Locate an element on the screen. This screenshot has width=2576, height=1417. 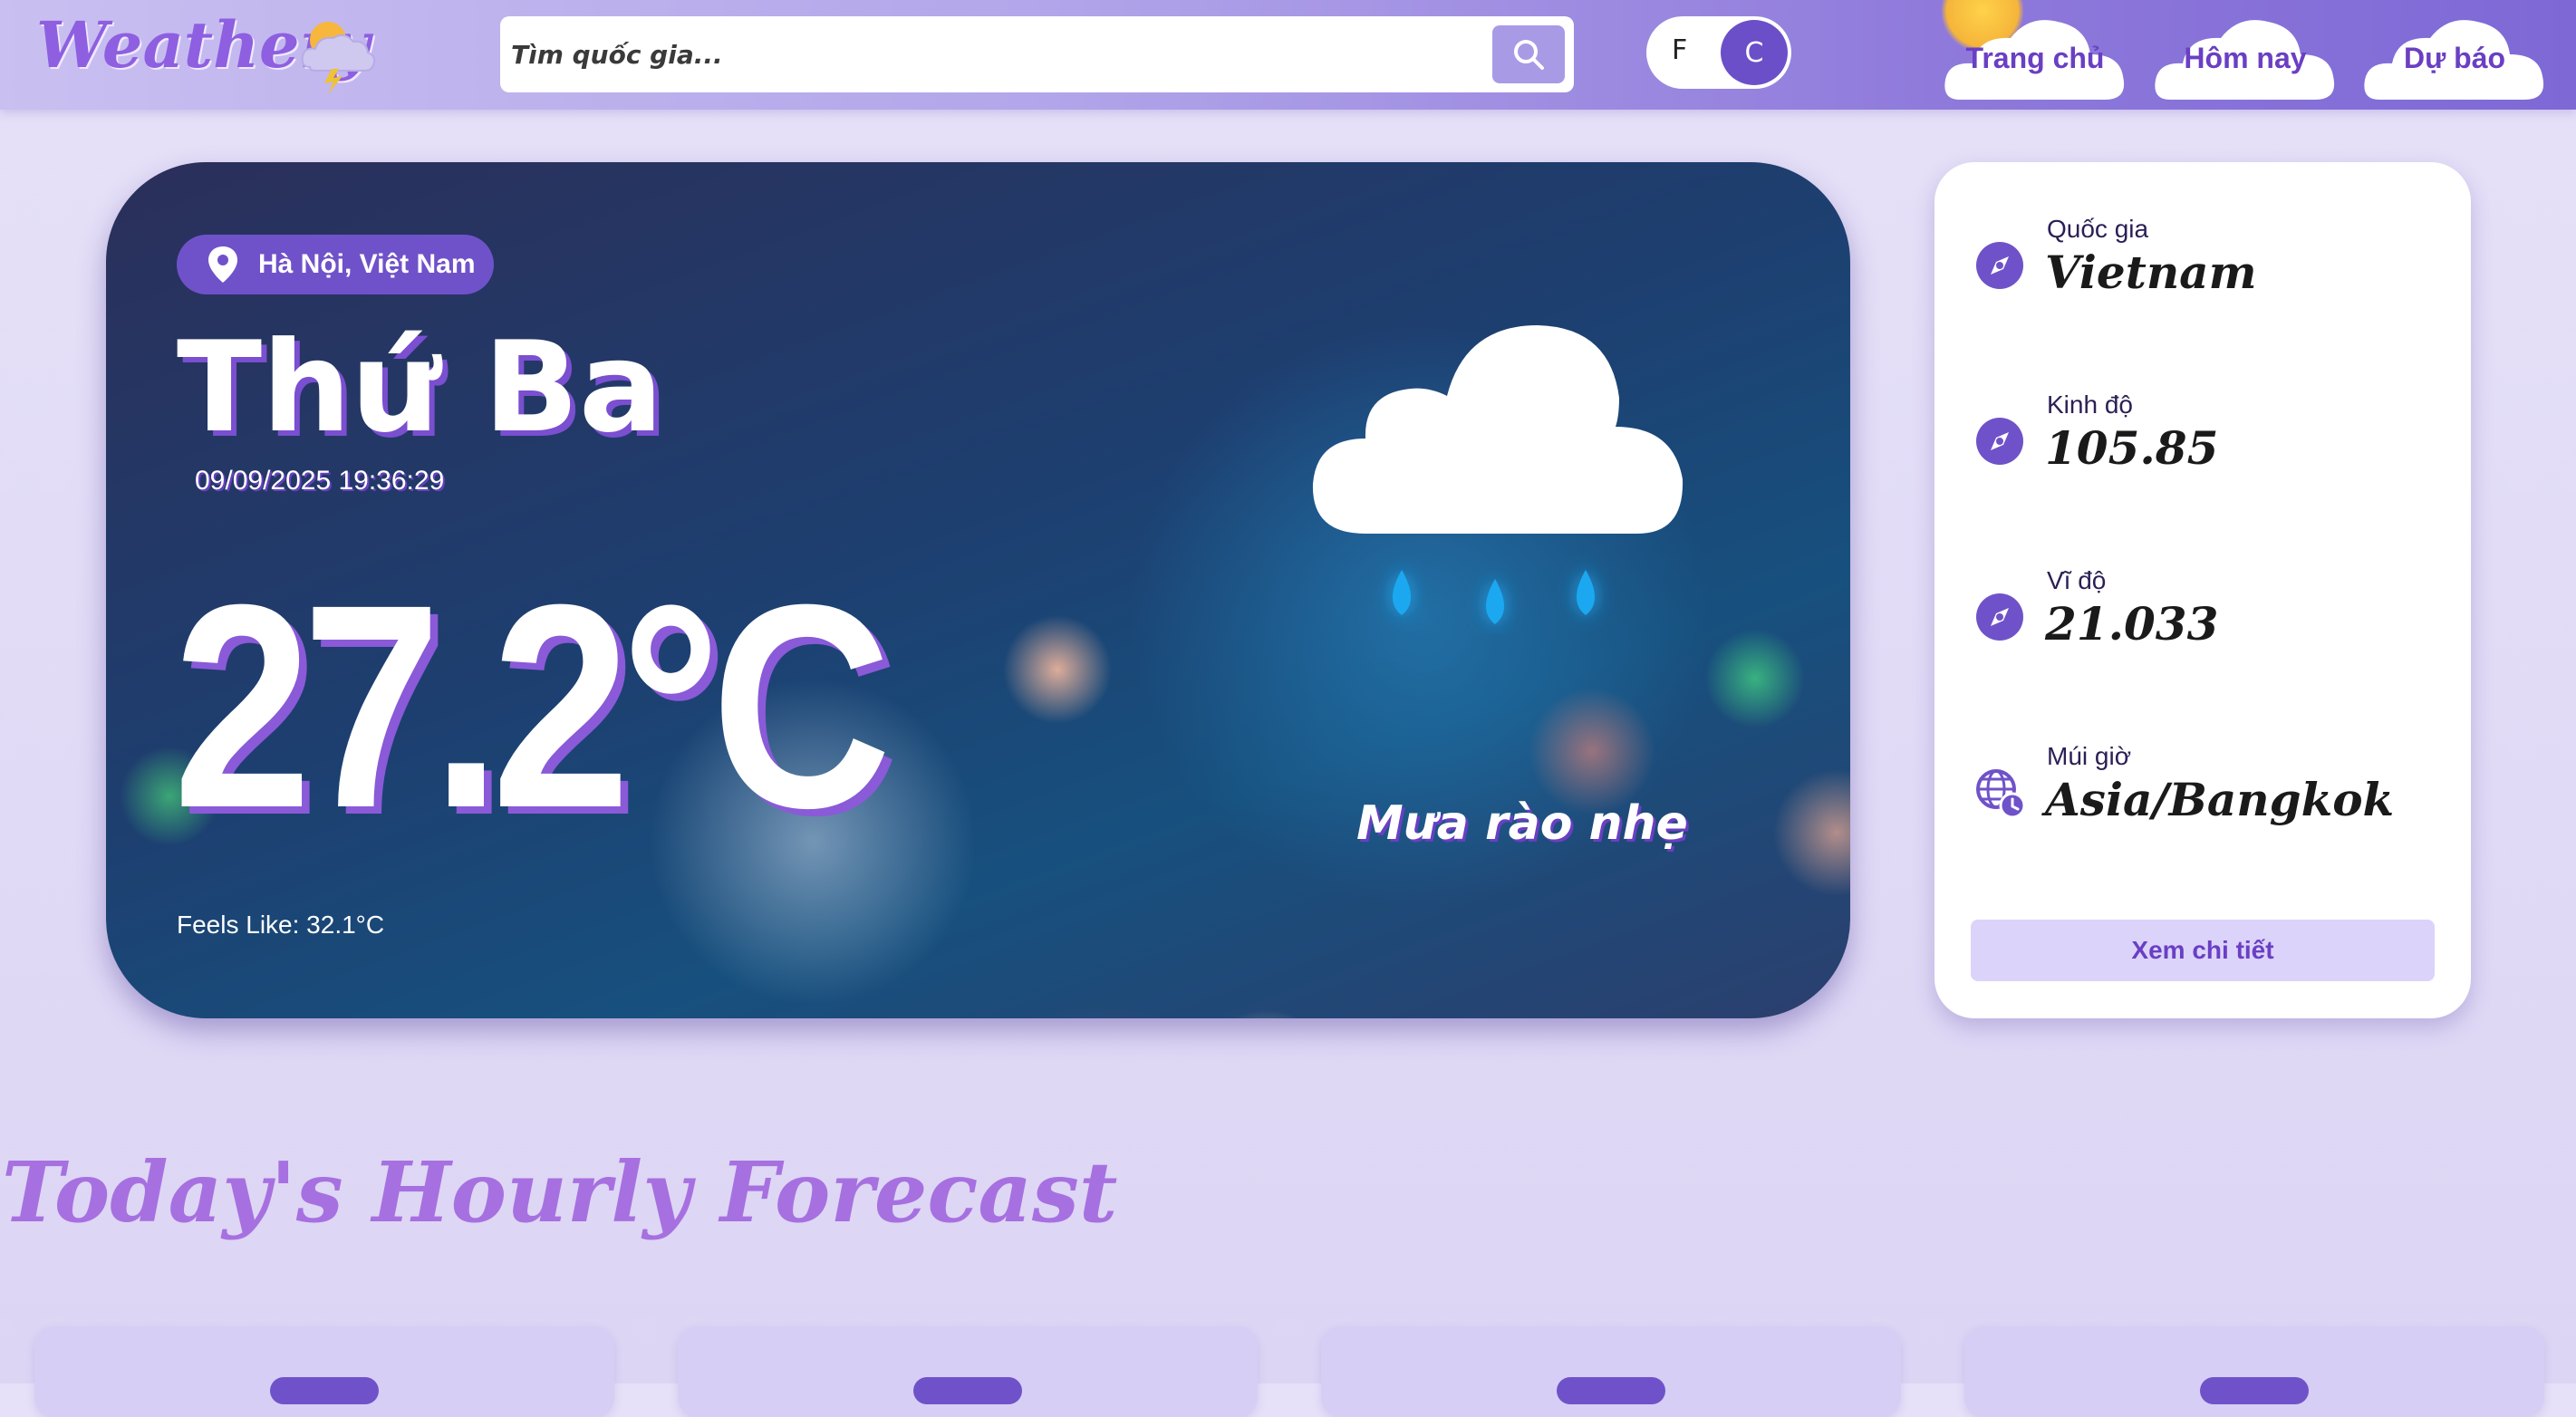
info-timezone: Múi giờ Asia/Bangkok is located at coordinates (2210, 792).